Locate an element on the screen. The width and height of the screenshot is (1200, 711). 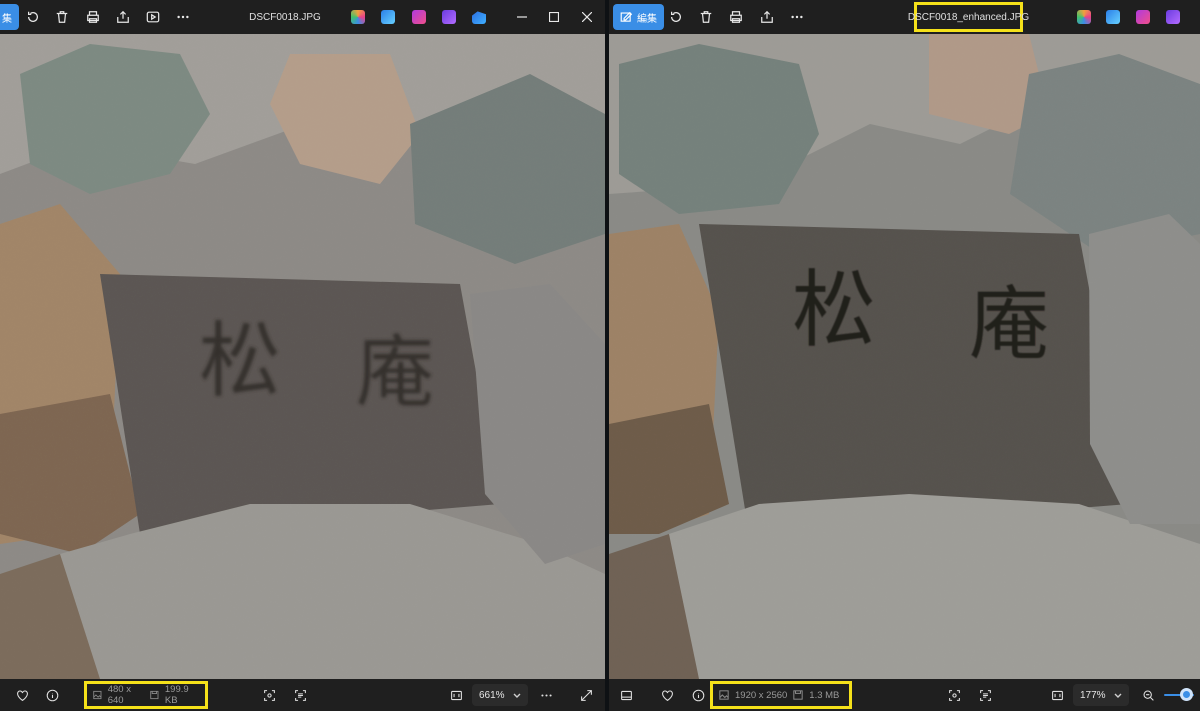
minimize-button is located at coordinates (522, 17).